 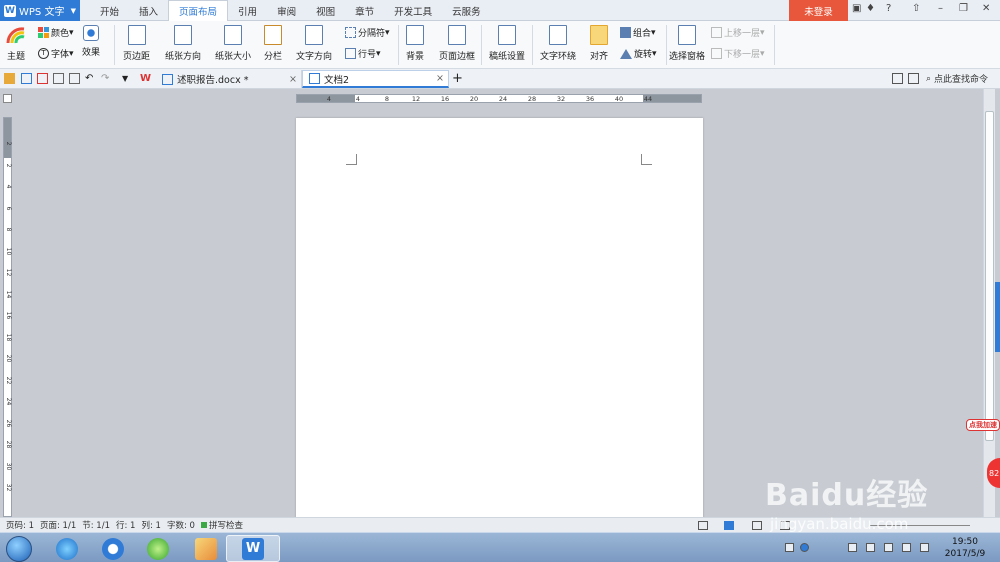 I want to click on send-backward-button: 下移一层 ▾, so click(x=738, y=53).